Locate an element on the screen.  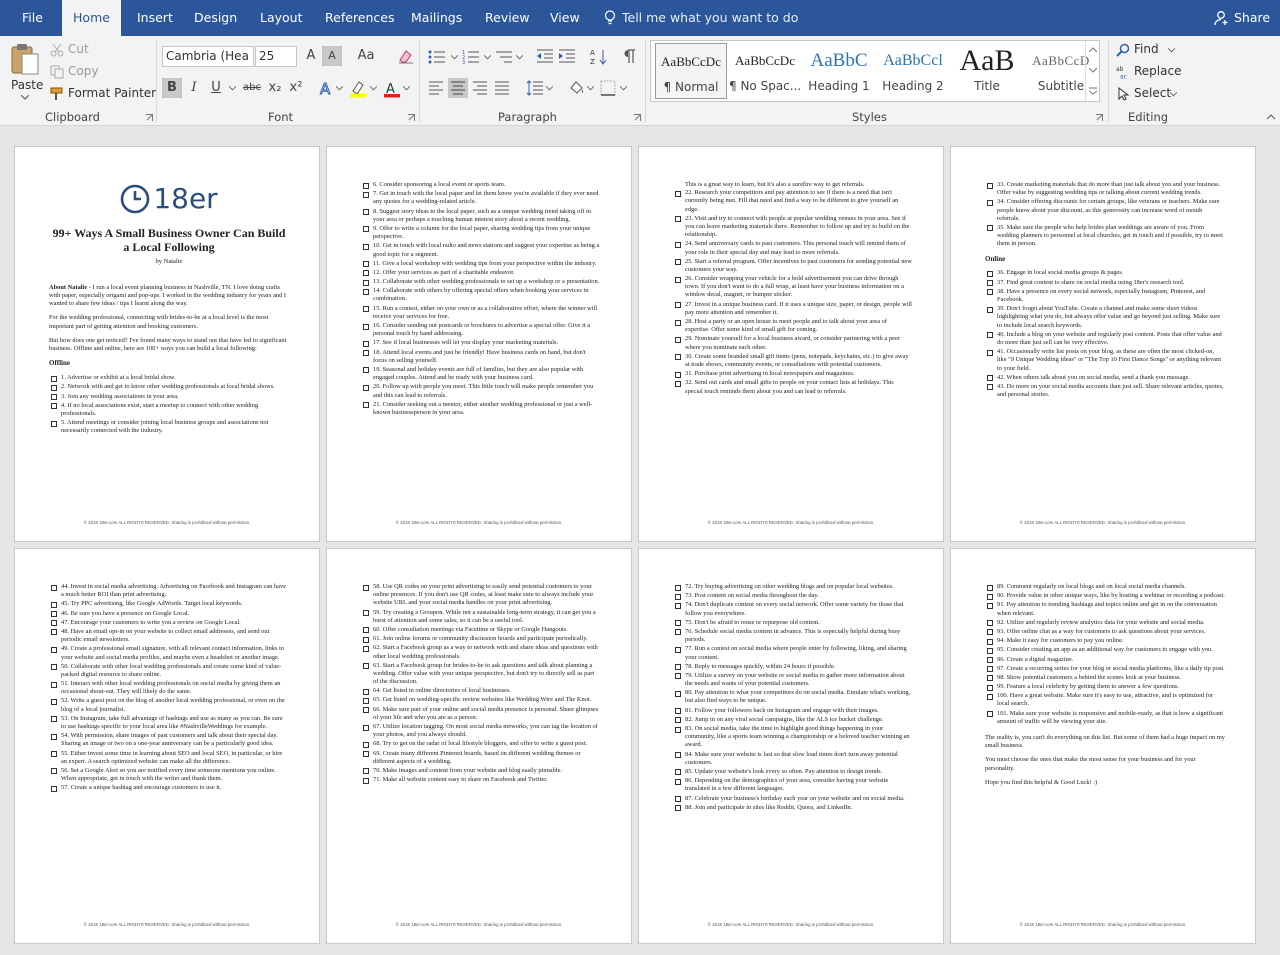
cut-button: Cut is located at coordinates (95, 50).